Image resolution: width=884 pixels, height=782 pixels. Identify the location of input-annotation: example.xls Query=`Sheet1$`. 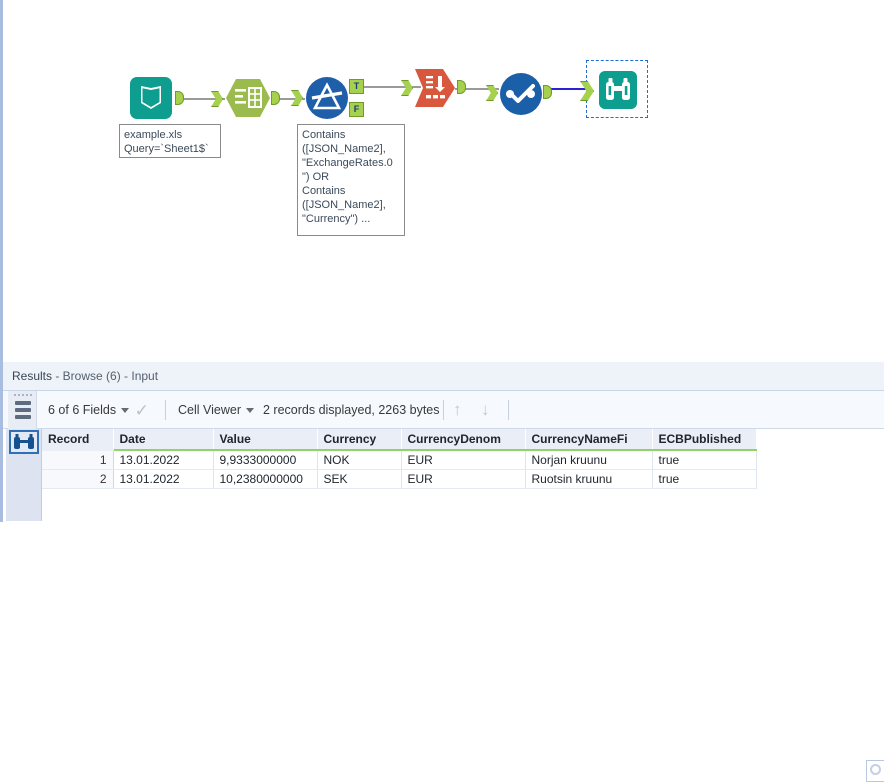
(170, 141).